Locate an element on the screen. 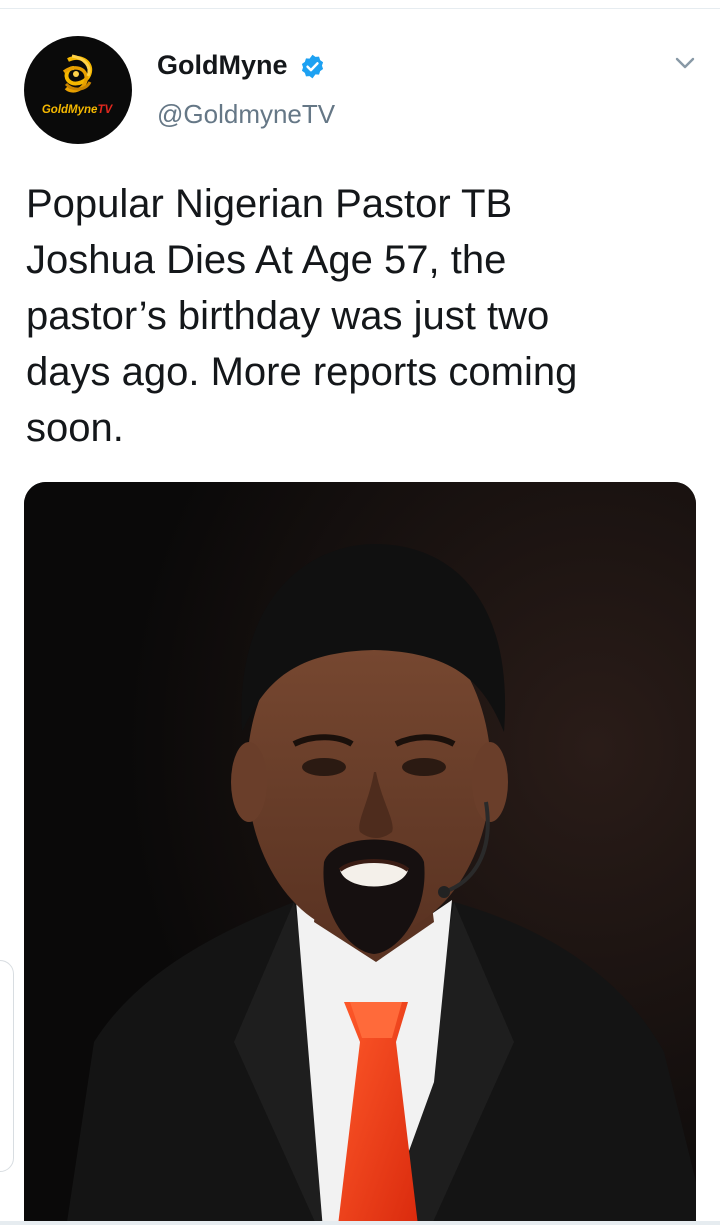  goldmyne-tv-logo-icon: GoldMyneTV is located at coordinates (78, 85).